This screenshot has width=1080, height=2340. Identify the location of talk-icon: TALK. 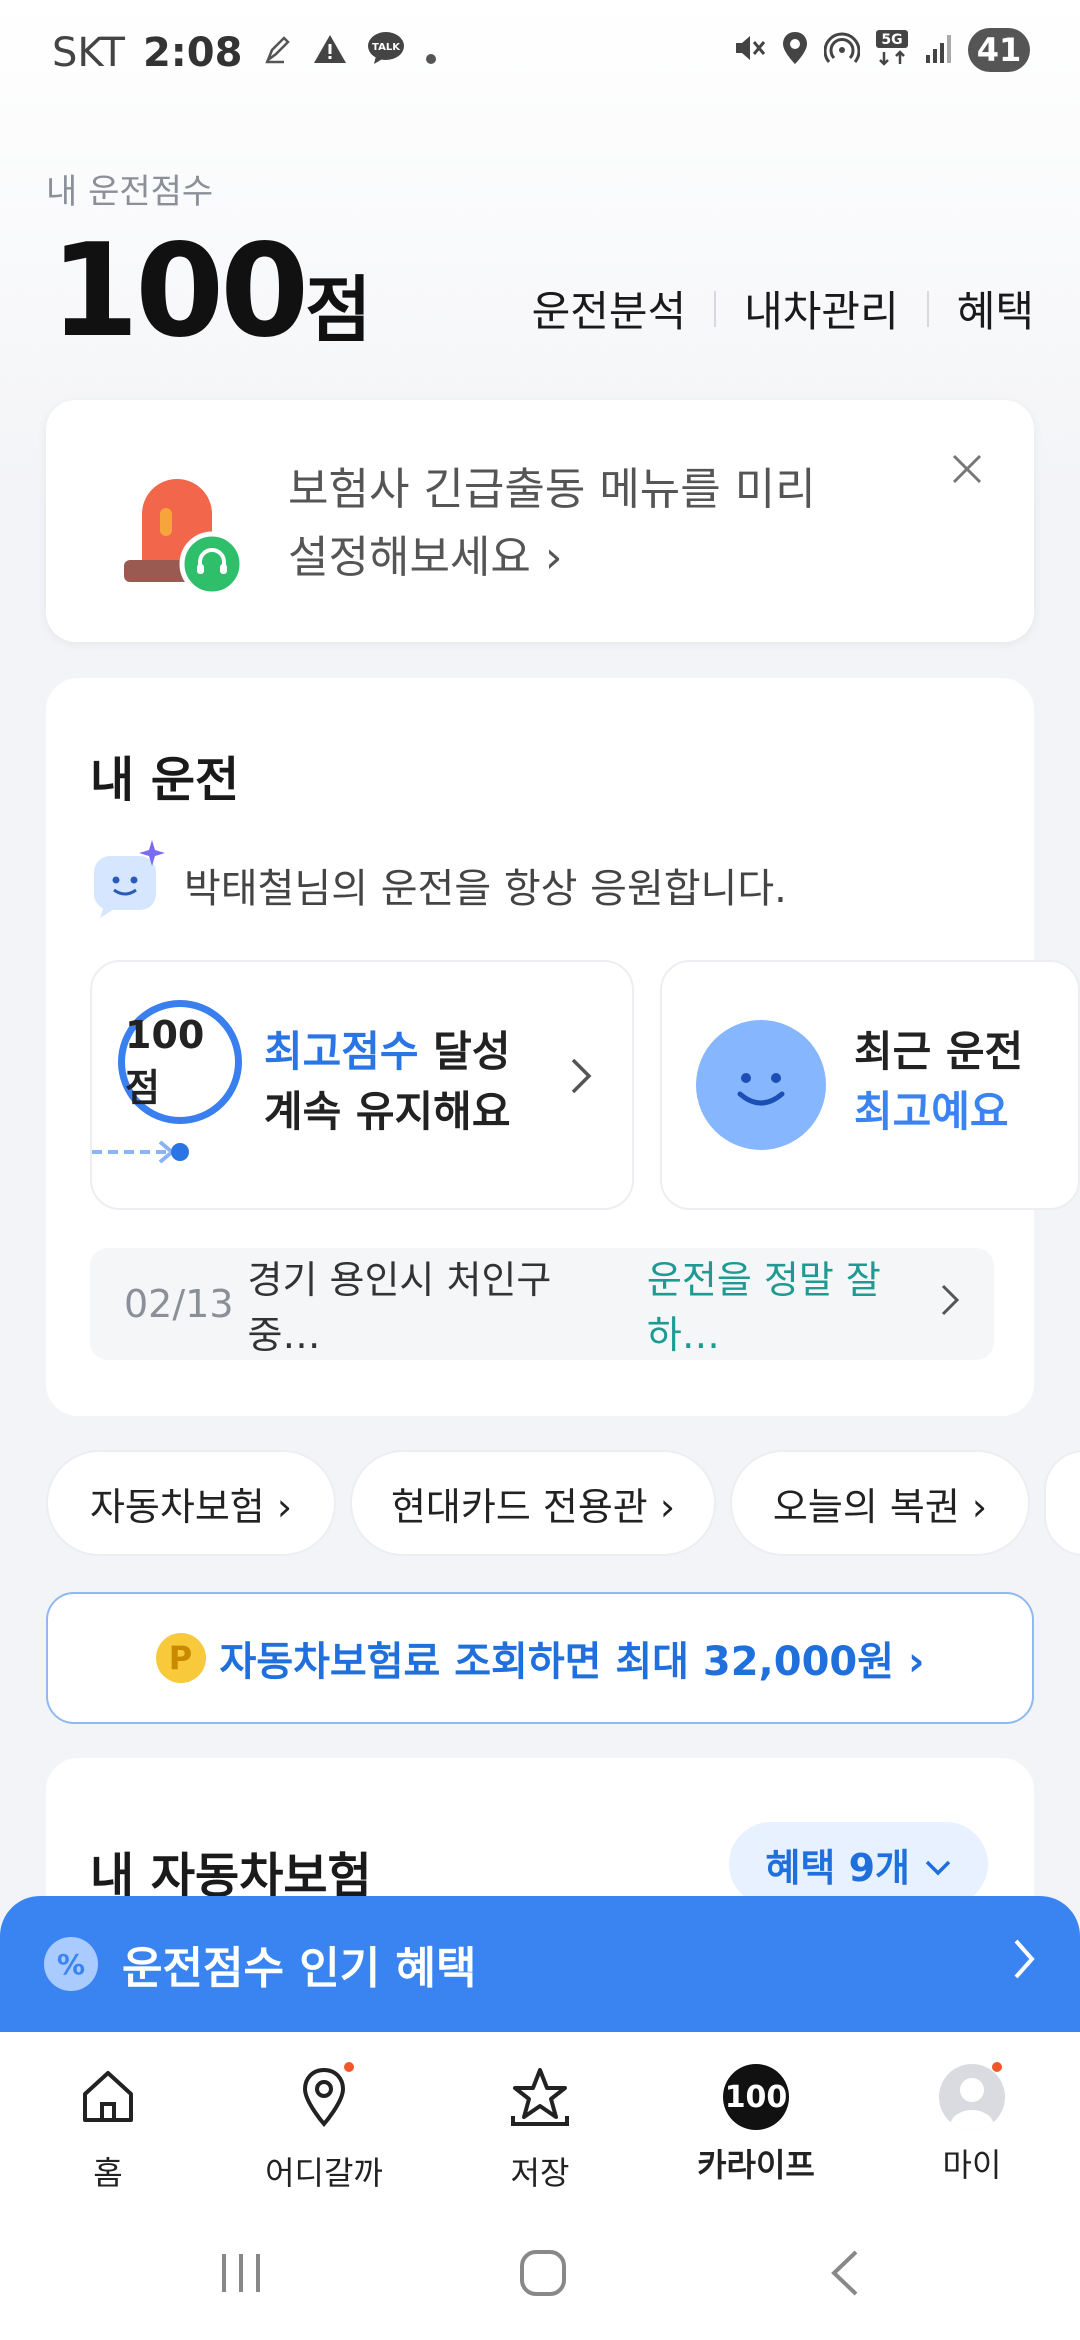
(386, 53).